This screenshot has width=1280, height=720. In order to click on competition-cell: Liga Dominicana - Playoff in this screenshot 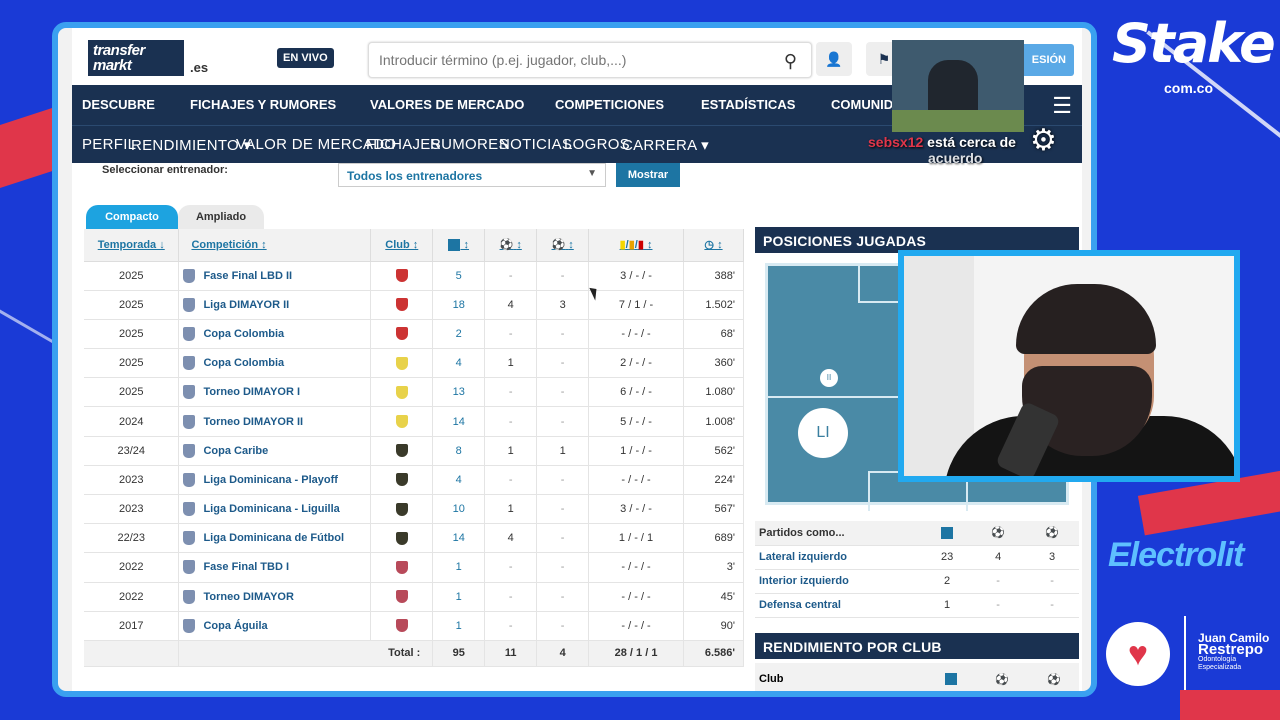, I will do `click(275, 480)`.